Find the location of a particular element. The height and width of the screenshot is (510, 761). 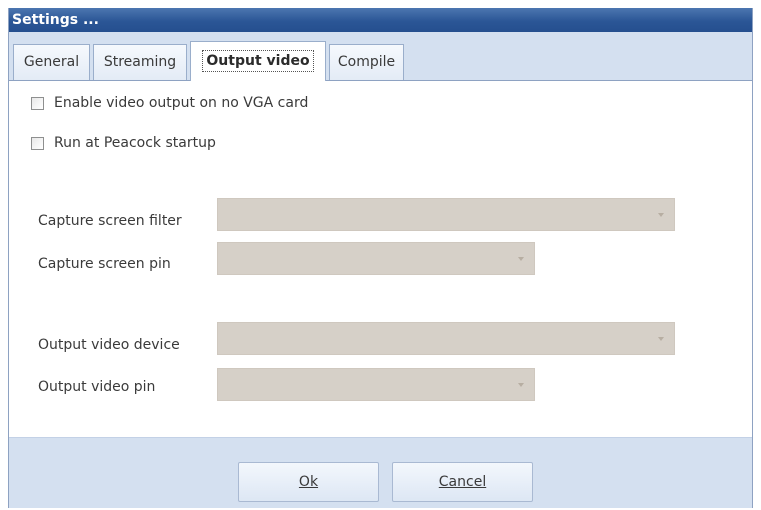

enable-video-output-checkbox is located at coordinates (37, 103).